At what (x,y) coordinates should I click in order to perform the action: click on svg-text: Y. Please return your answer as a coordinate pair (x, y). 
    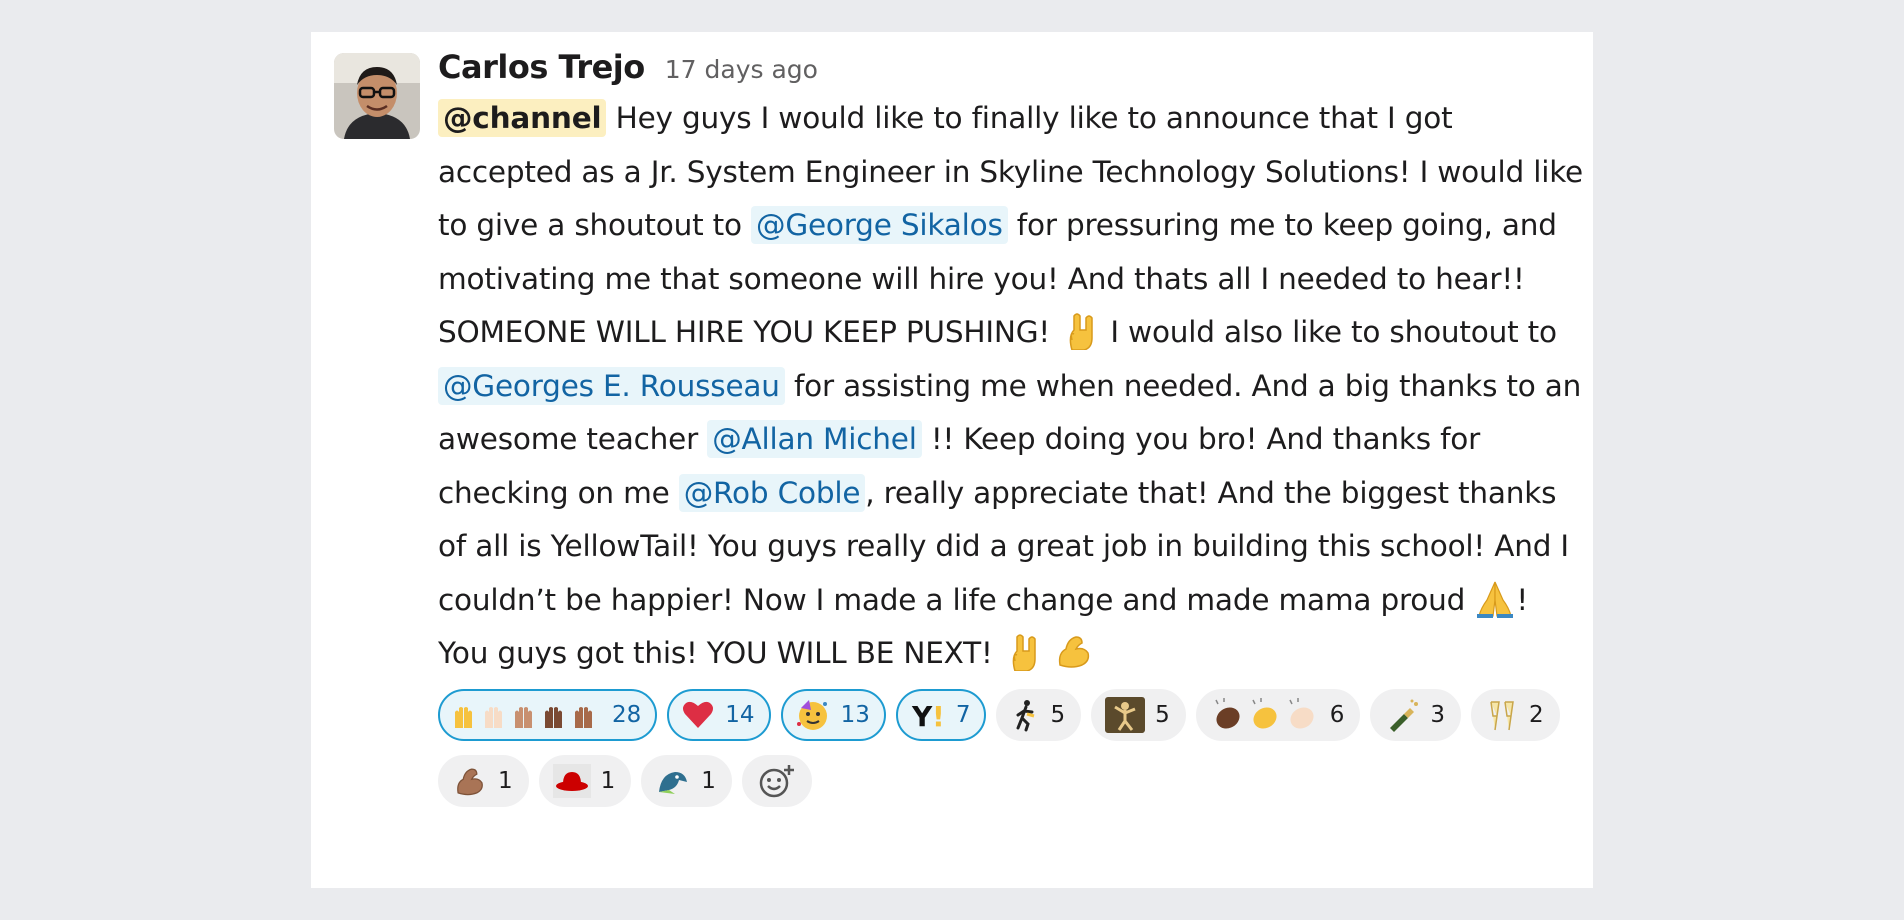
    Looking at the image, I should click on (922, 716).